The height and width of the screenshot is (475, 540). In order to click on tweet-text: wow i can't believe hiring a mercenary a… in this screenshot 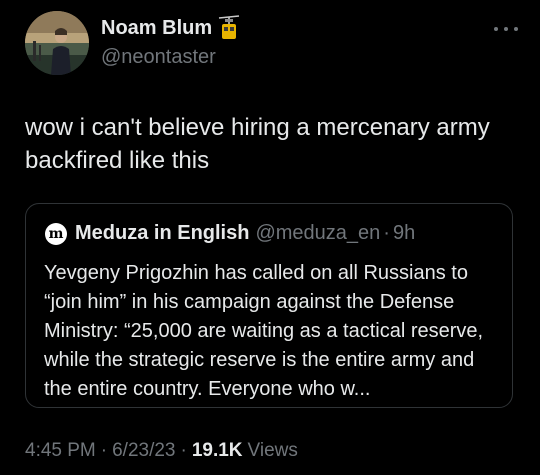, I will do `click(257, 144)`.